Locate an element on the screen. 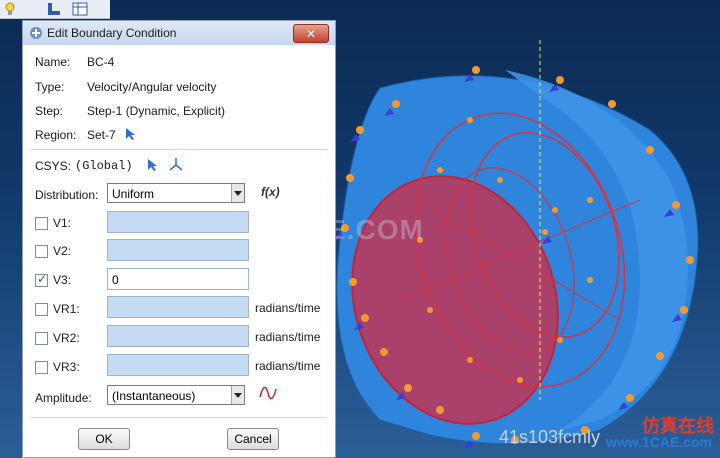  v2-input is located at coordinates (178, 250).